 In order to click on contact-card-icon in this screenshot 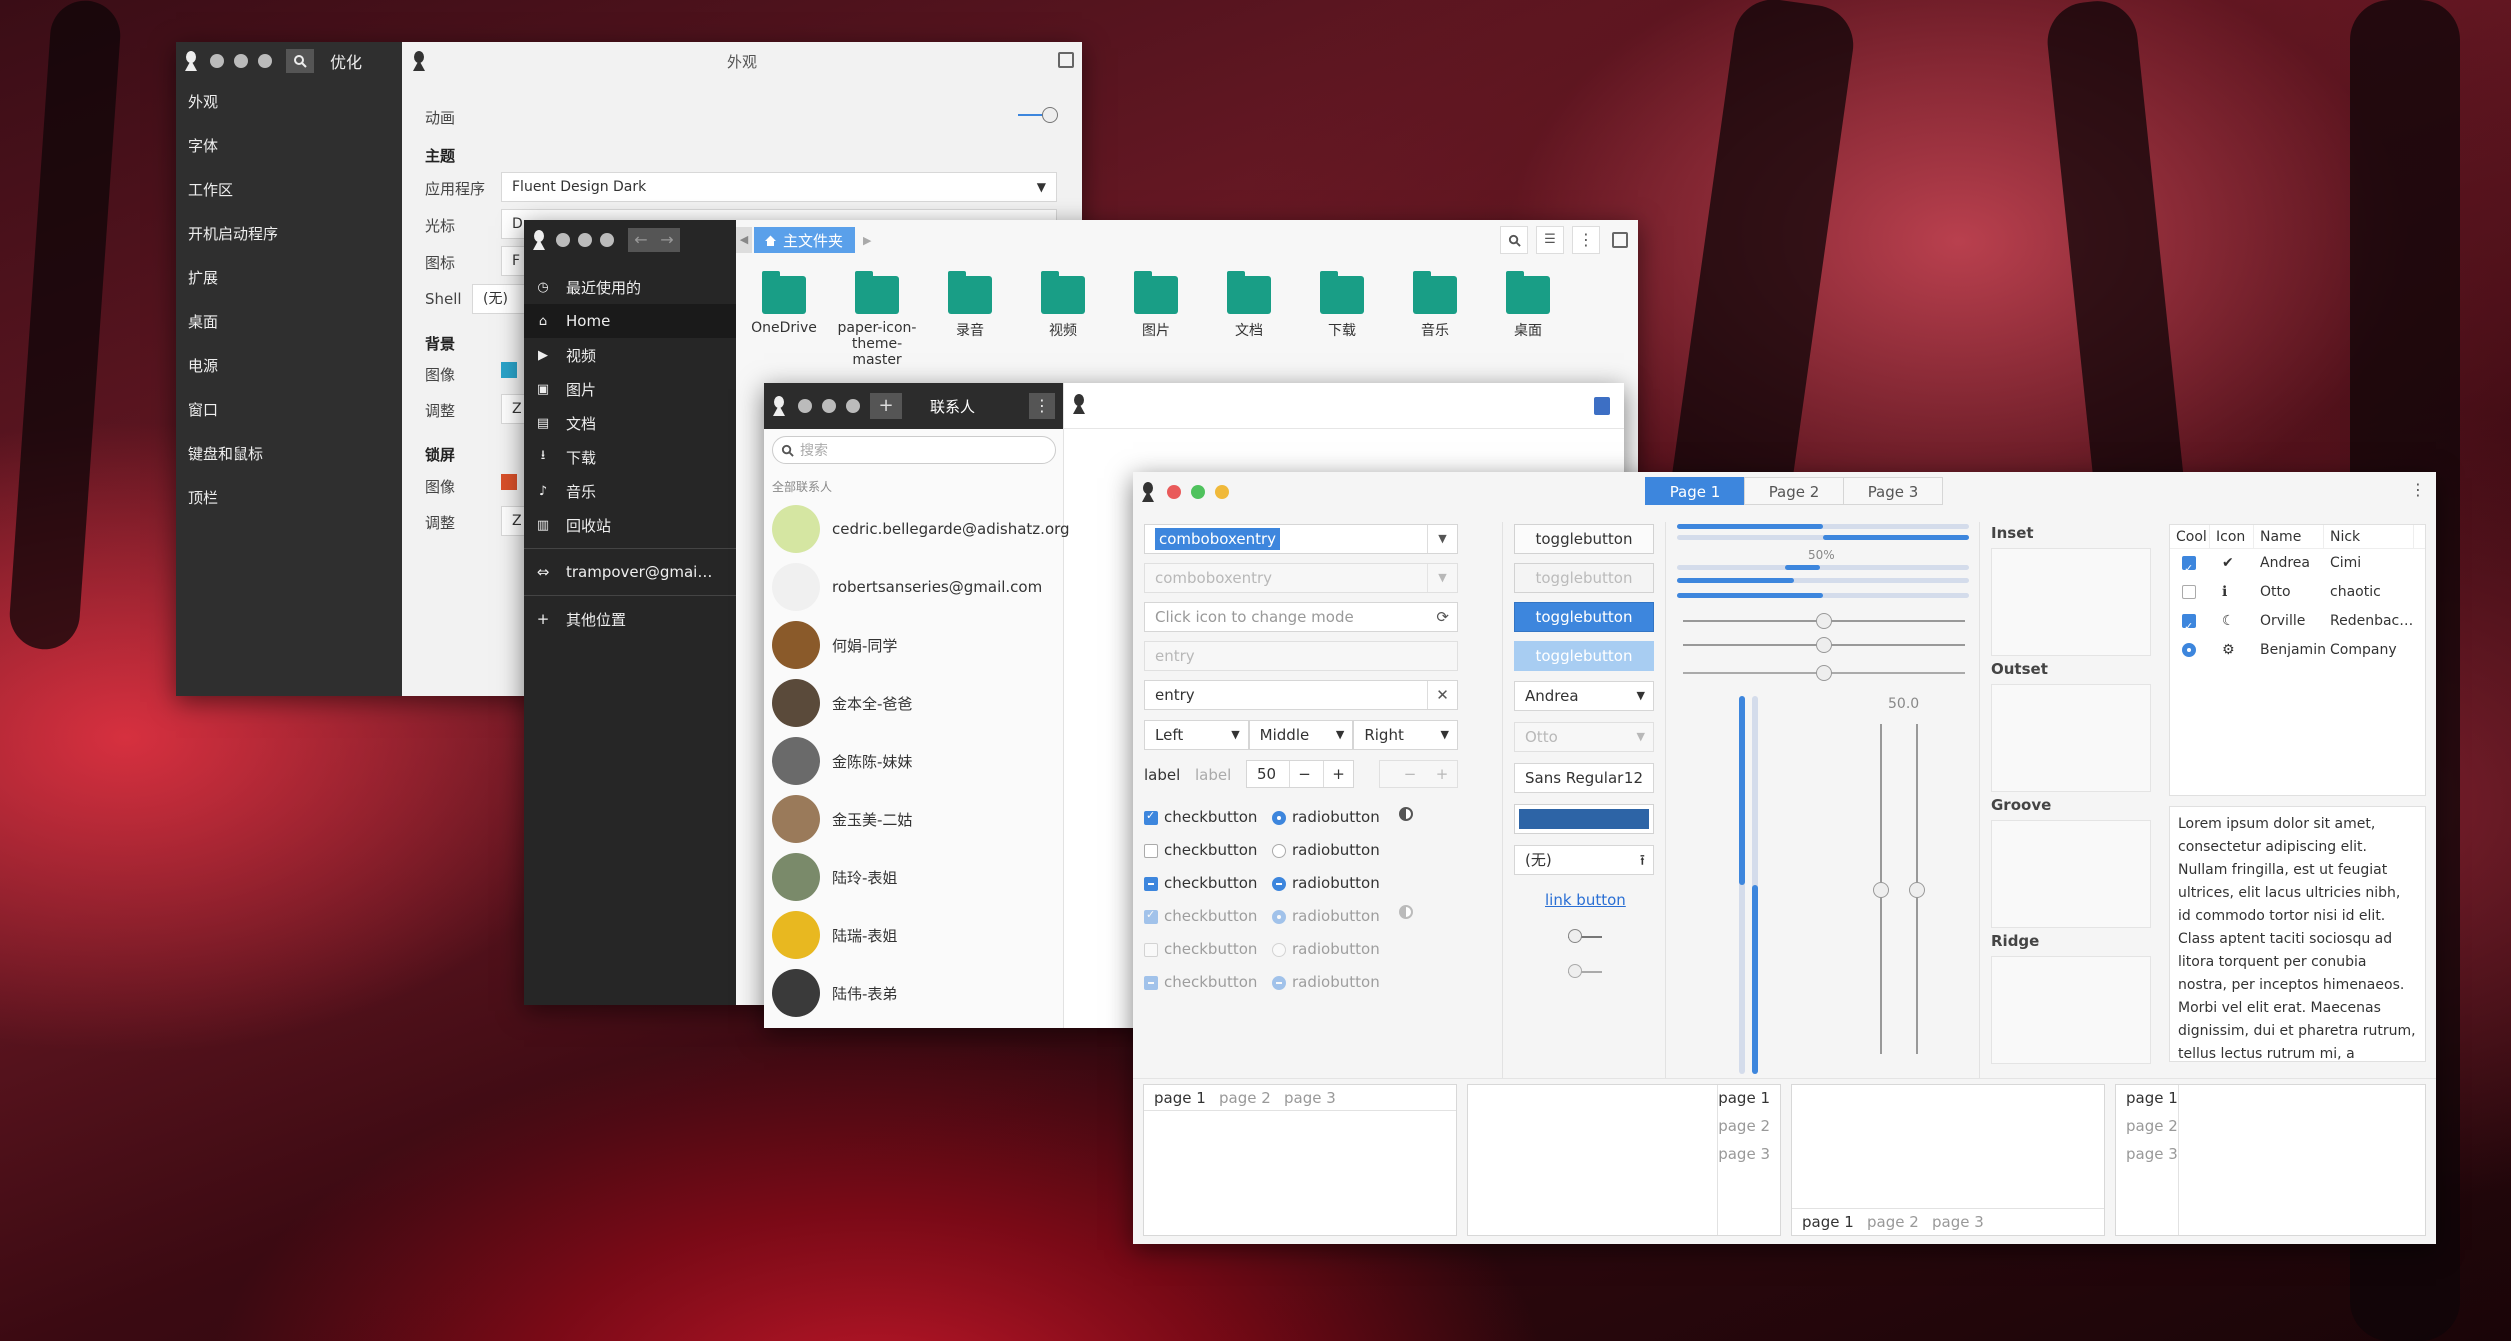, I will do `click(1602, 406)`.